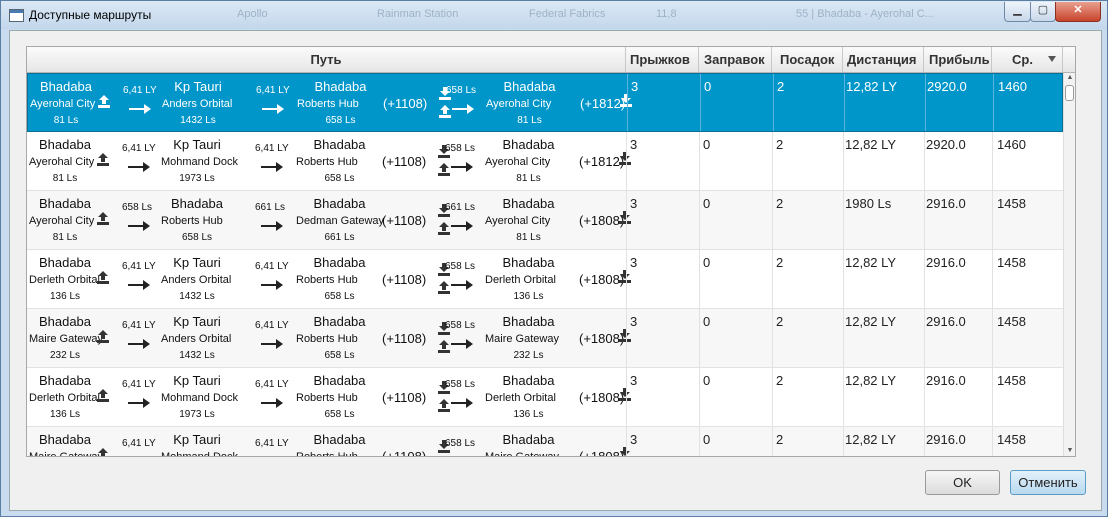 This screenshot has height=517, width=1108. What do you see at coordinates (68, 338) in the screenshot?
I see `route-stop: Bhadaba Maire Gateway 232 Ls` at bounding box center [68, 338].